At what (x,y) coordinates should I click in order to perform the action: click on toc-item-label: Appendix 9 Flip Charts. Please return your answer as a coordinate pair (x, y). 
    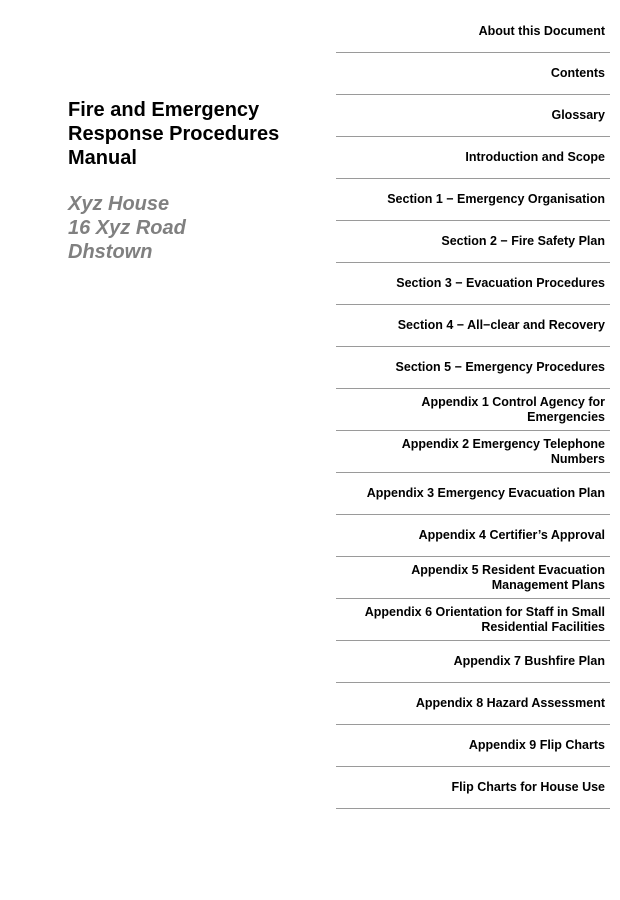
    Looking at the image, I should click on (536, 745).